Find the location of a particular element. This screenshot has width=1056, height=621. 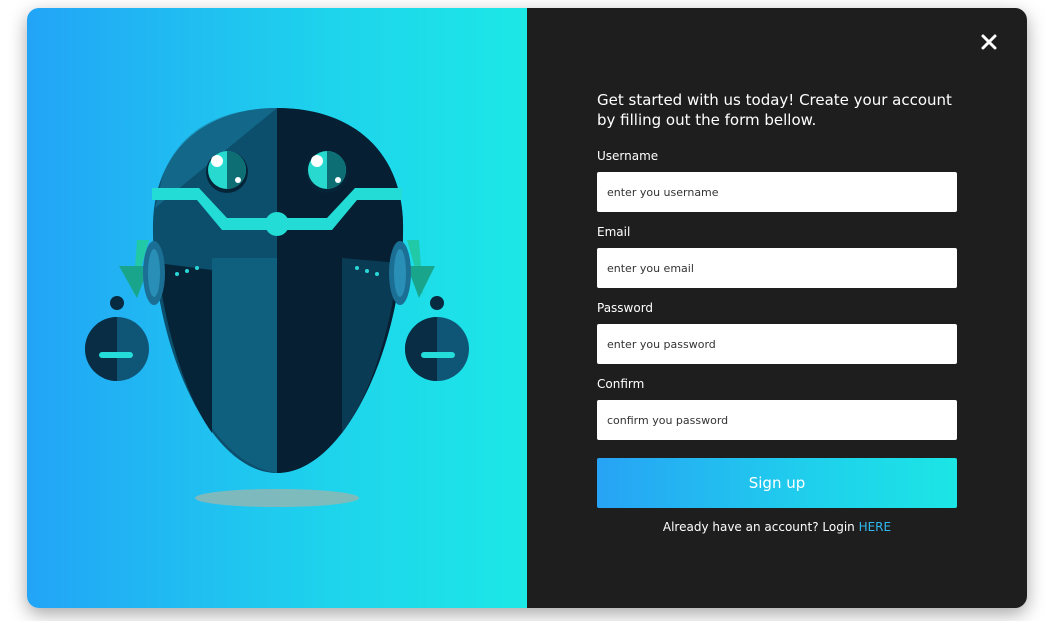

username-field-group: Username is located at coordinates (777, 180).